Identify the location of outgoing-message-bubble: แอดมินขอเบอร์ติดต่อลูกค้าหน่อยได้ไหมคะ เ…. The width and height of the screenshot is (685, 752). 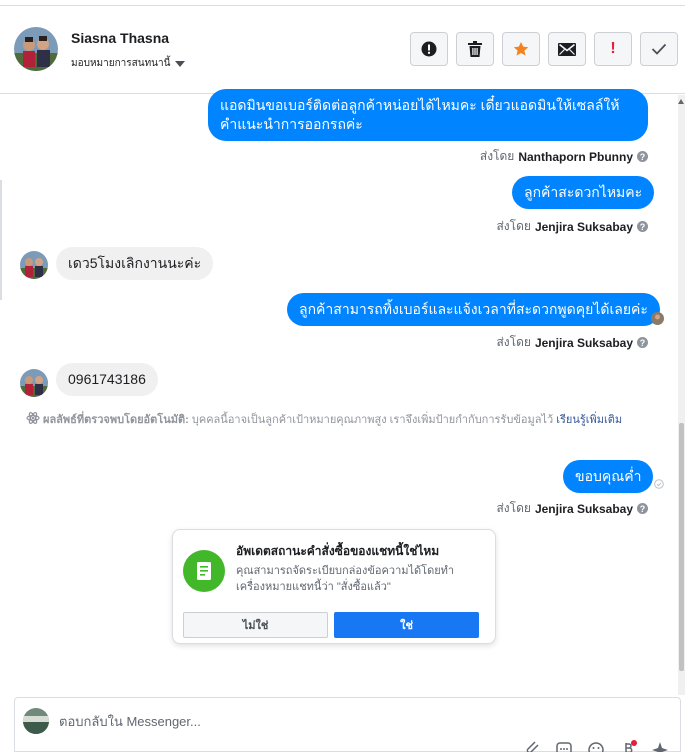
(428, 115).